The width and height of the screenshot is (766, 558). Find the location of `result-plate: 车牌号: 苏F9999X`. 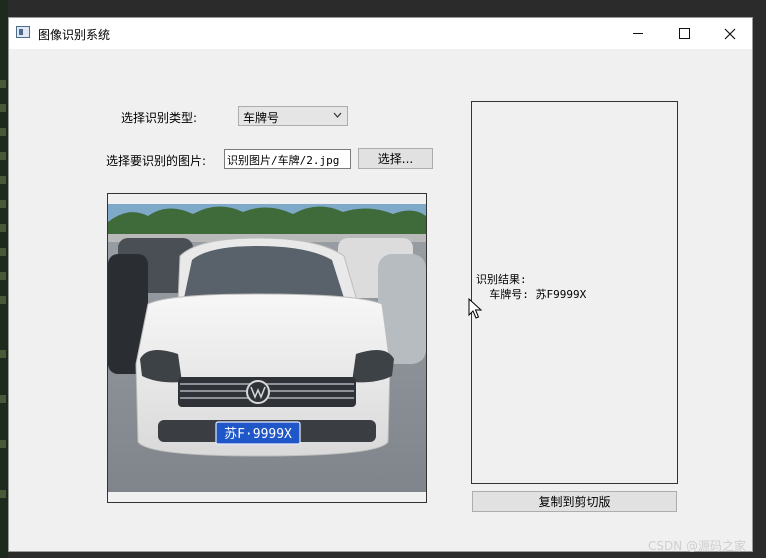

result-plate: 车牌号: 苏F9999X is located at coordinates (538, 294).